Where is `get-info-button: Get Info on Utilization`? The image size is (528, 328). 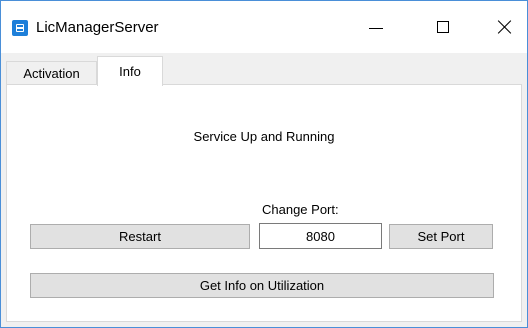 get-info-button: Get Info on Utilization is located at coordinates (262, 285).